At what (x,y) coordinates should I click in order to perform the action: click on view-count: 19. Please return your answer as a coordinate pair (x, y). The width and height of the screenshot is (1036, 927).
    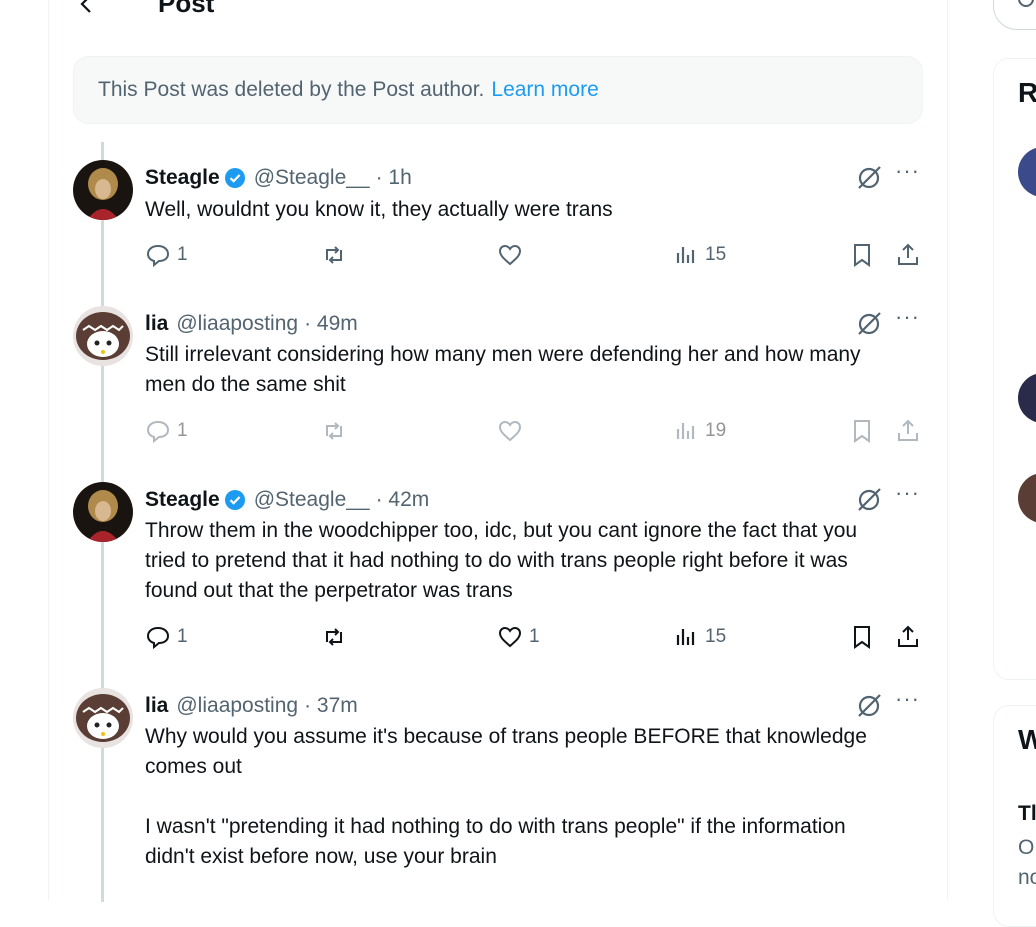
    Looking at the image, I should click on (716, 430).